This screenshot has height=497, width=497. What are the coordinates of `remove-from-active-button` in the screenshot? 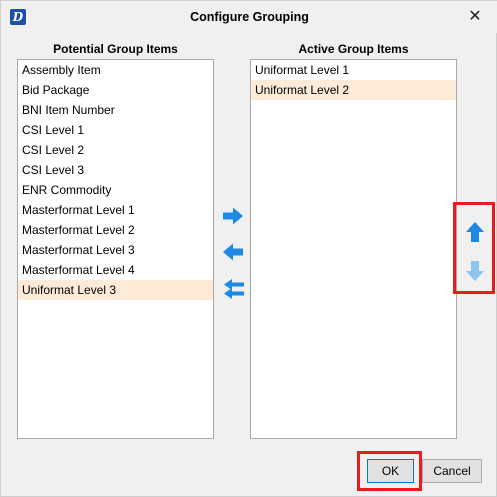 It's located at (233, 252).